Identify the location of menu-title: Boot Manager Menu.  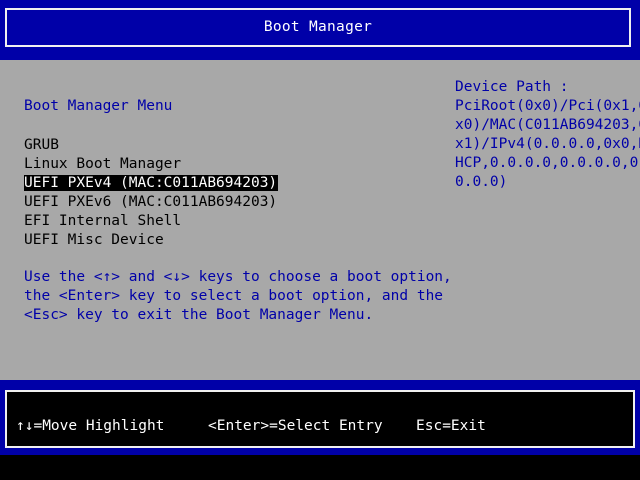
(98, 106).